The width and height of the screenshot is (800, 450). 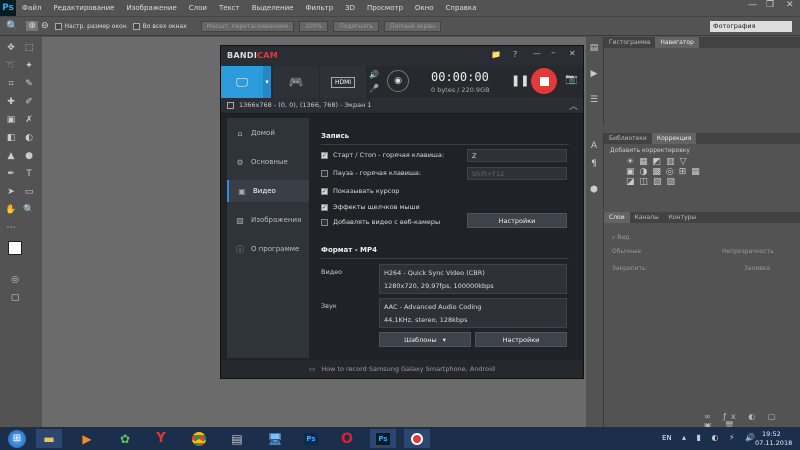 What do you see at coordinates (713, 172) in the screenshot?
I see `adjustment-icons-row2: ▣◑▩◎⊞▦` at bounding box center [713, 172].